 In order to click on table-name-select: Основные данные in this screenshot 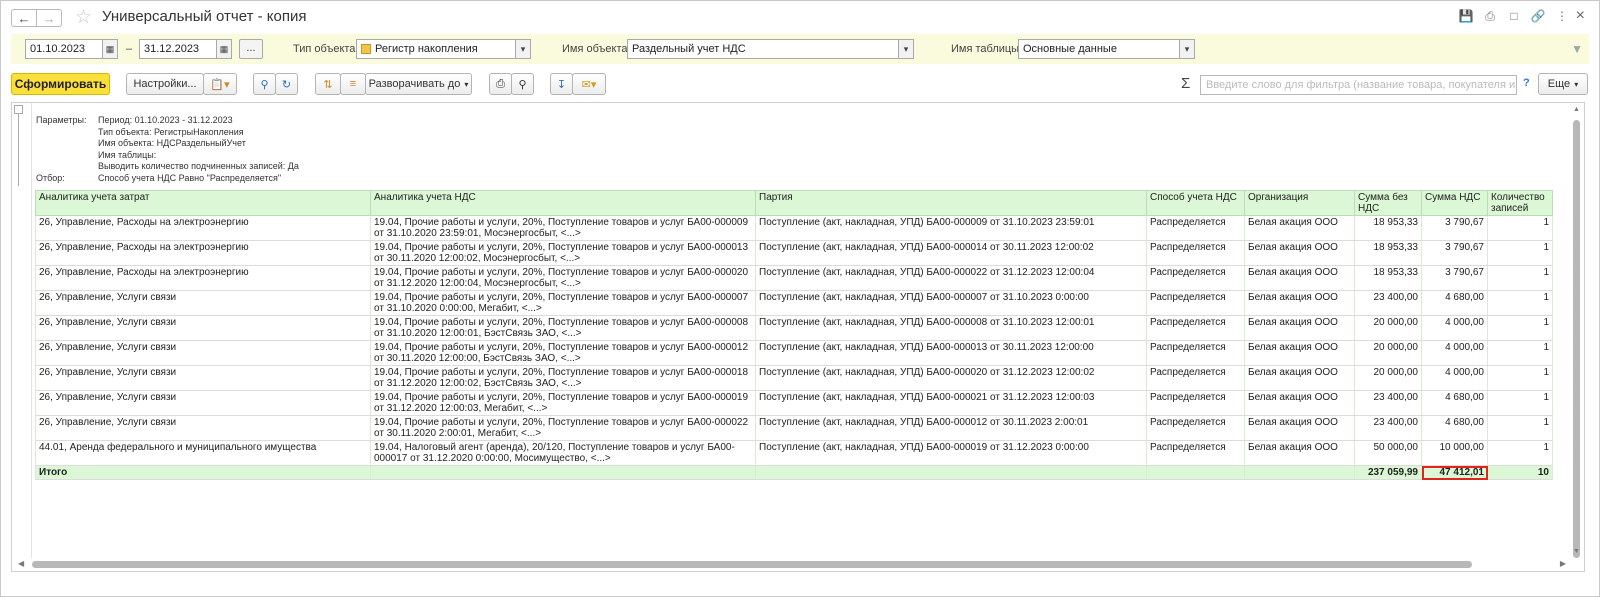, I will do `click(1099, 49)`.